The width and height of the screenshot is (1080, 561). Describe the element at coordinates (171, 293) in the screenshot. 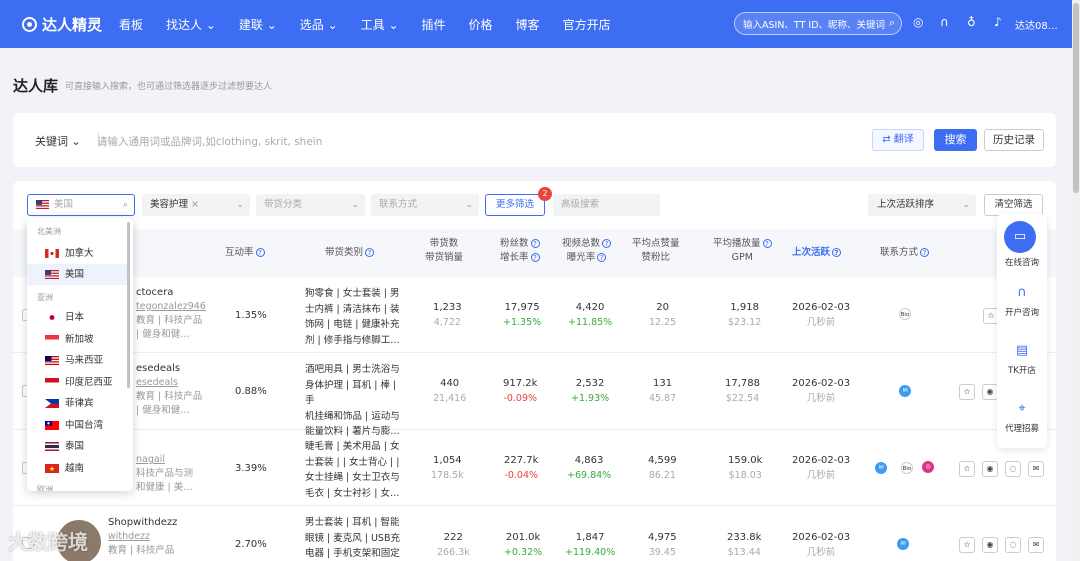

I see `creator-name: ctocera` at that location.